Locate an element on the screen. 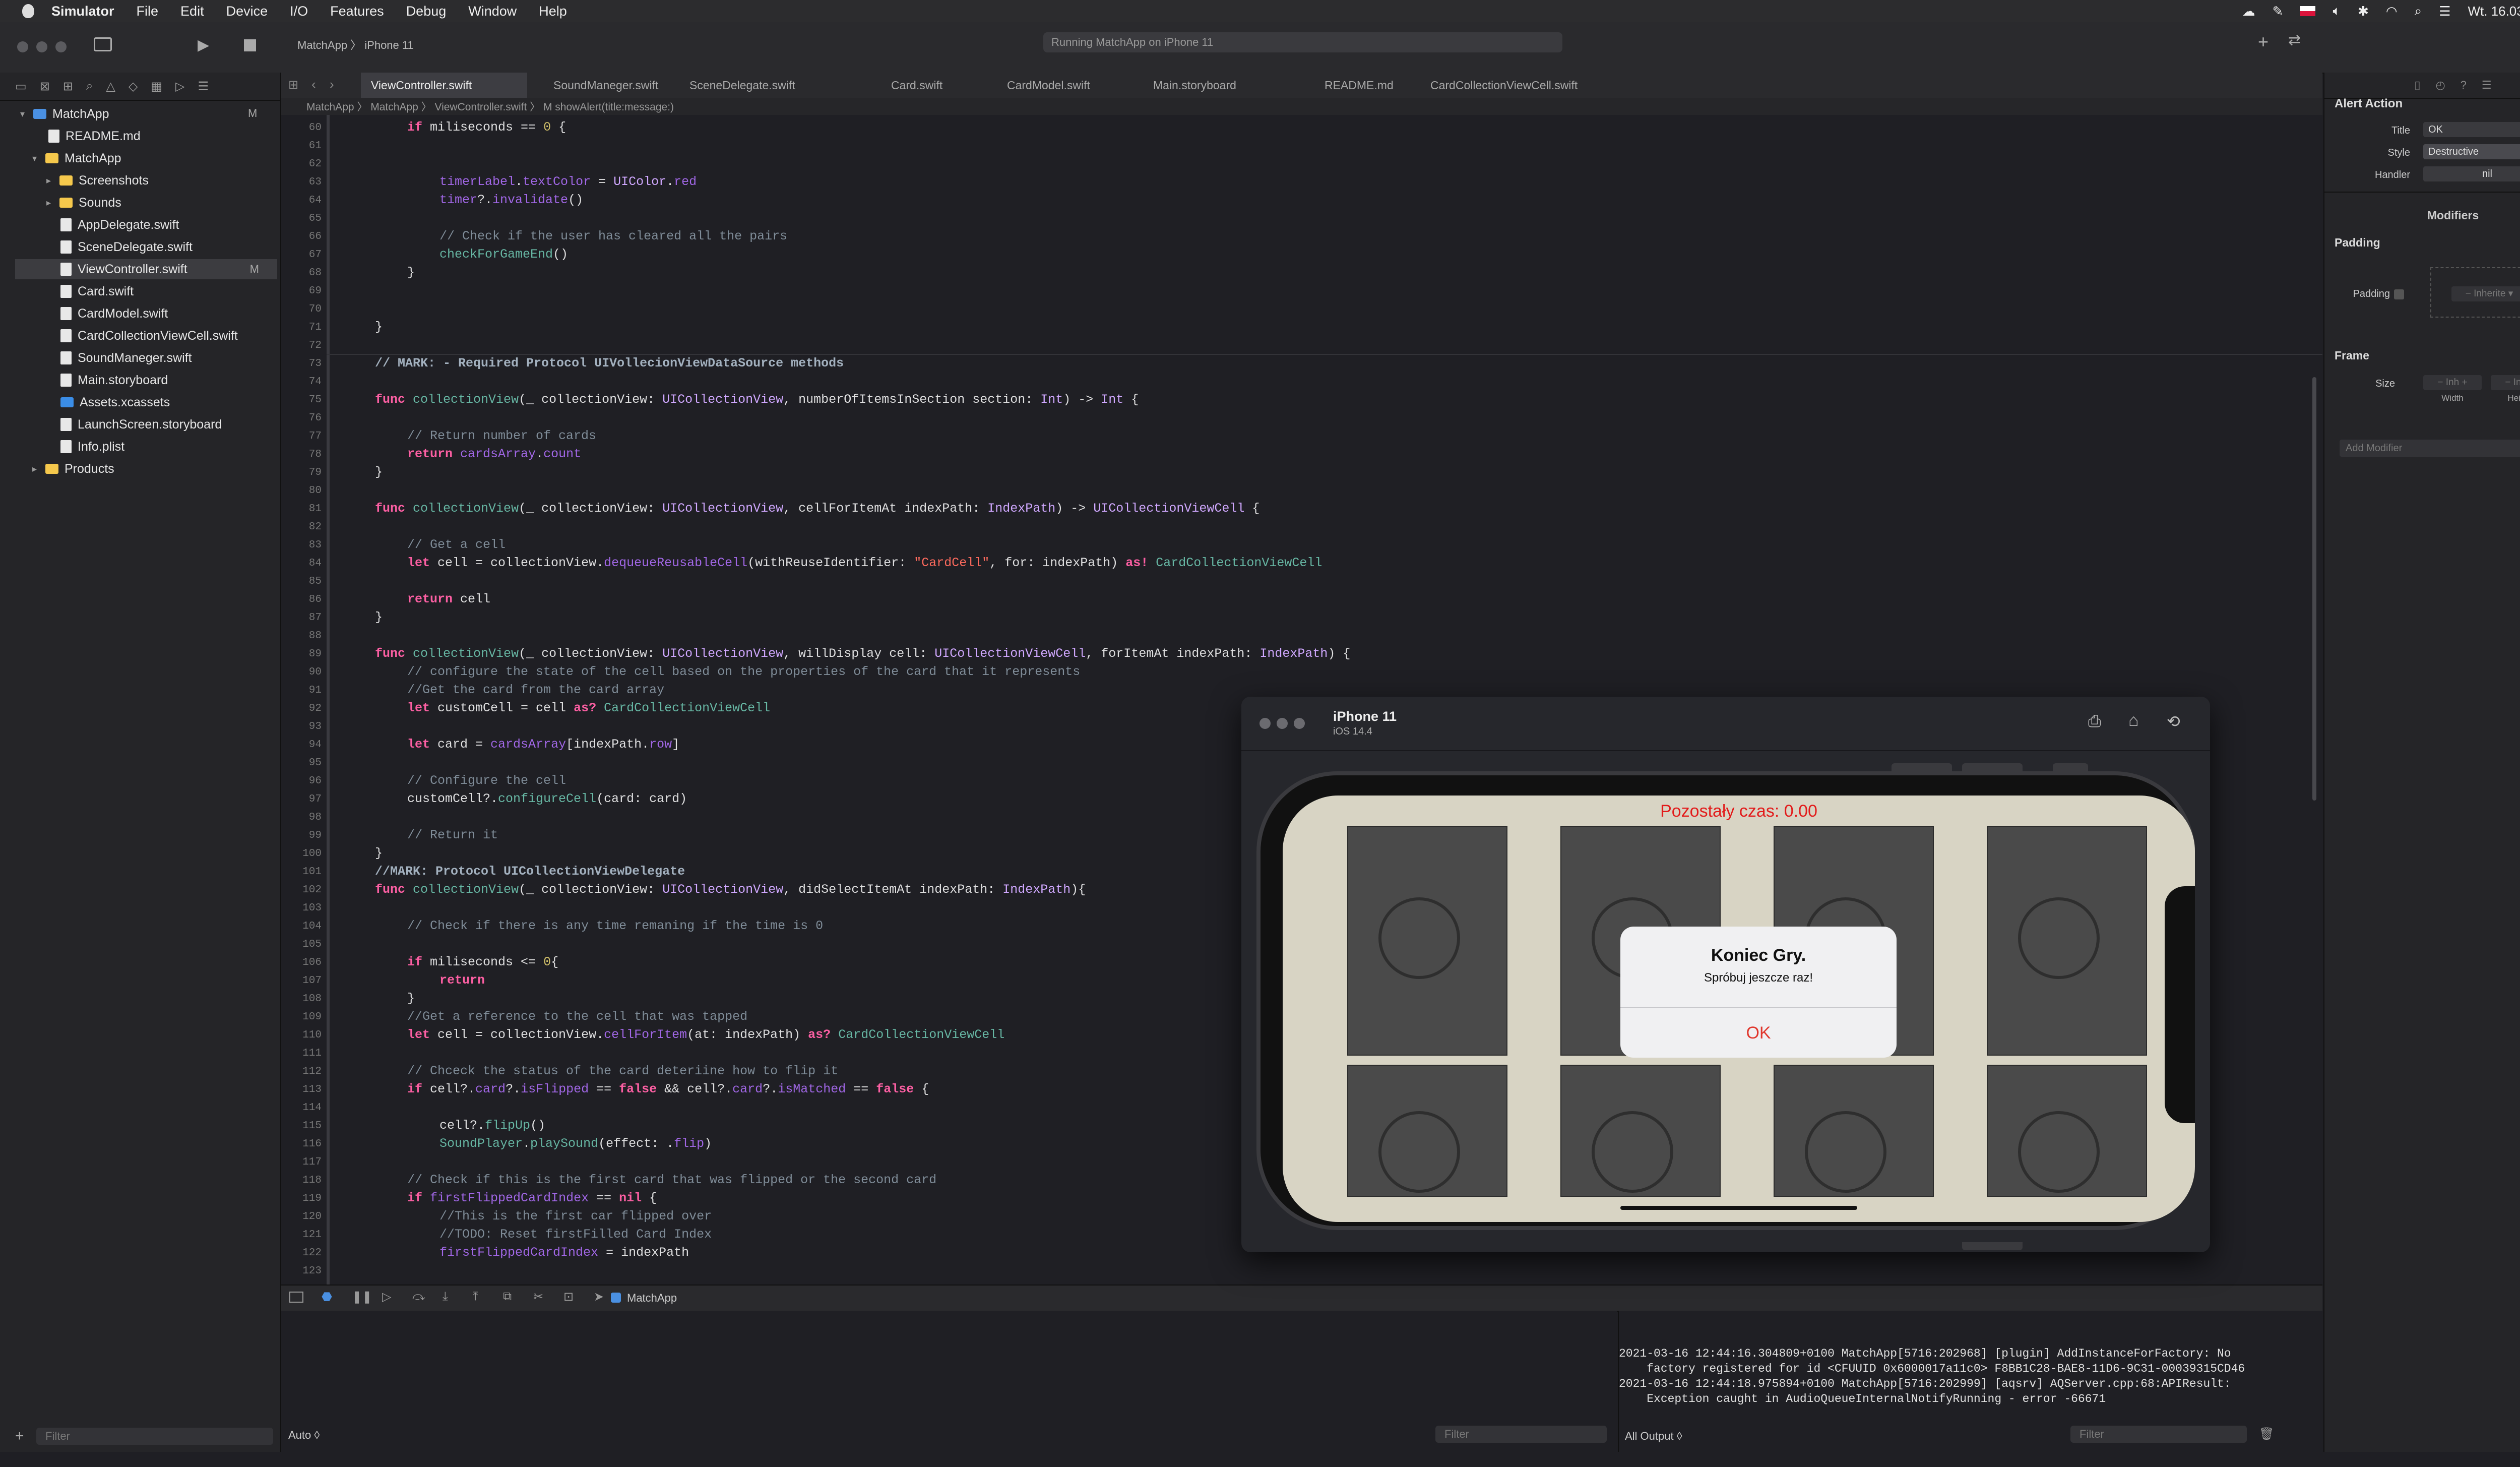 This screenshot has height=1467, width=2520. help-icon: ? is located at coordinates (2464, 85).